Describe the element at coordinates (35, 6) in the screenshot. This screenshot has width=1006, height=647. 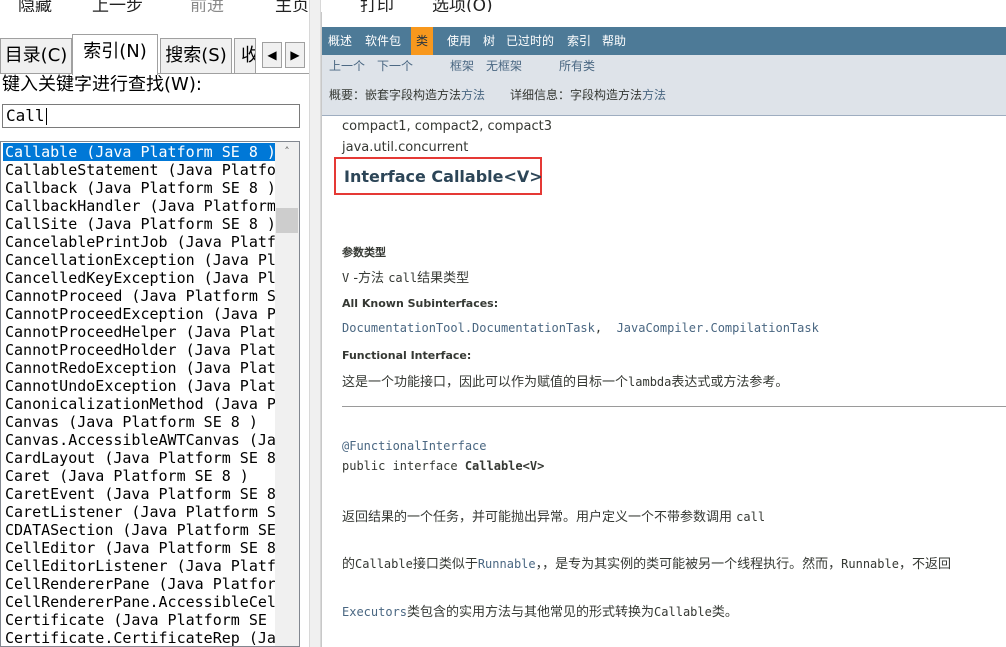
I see `hide-button: 隐藏` at that location.